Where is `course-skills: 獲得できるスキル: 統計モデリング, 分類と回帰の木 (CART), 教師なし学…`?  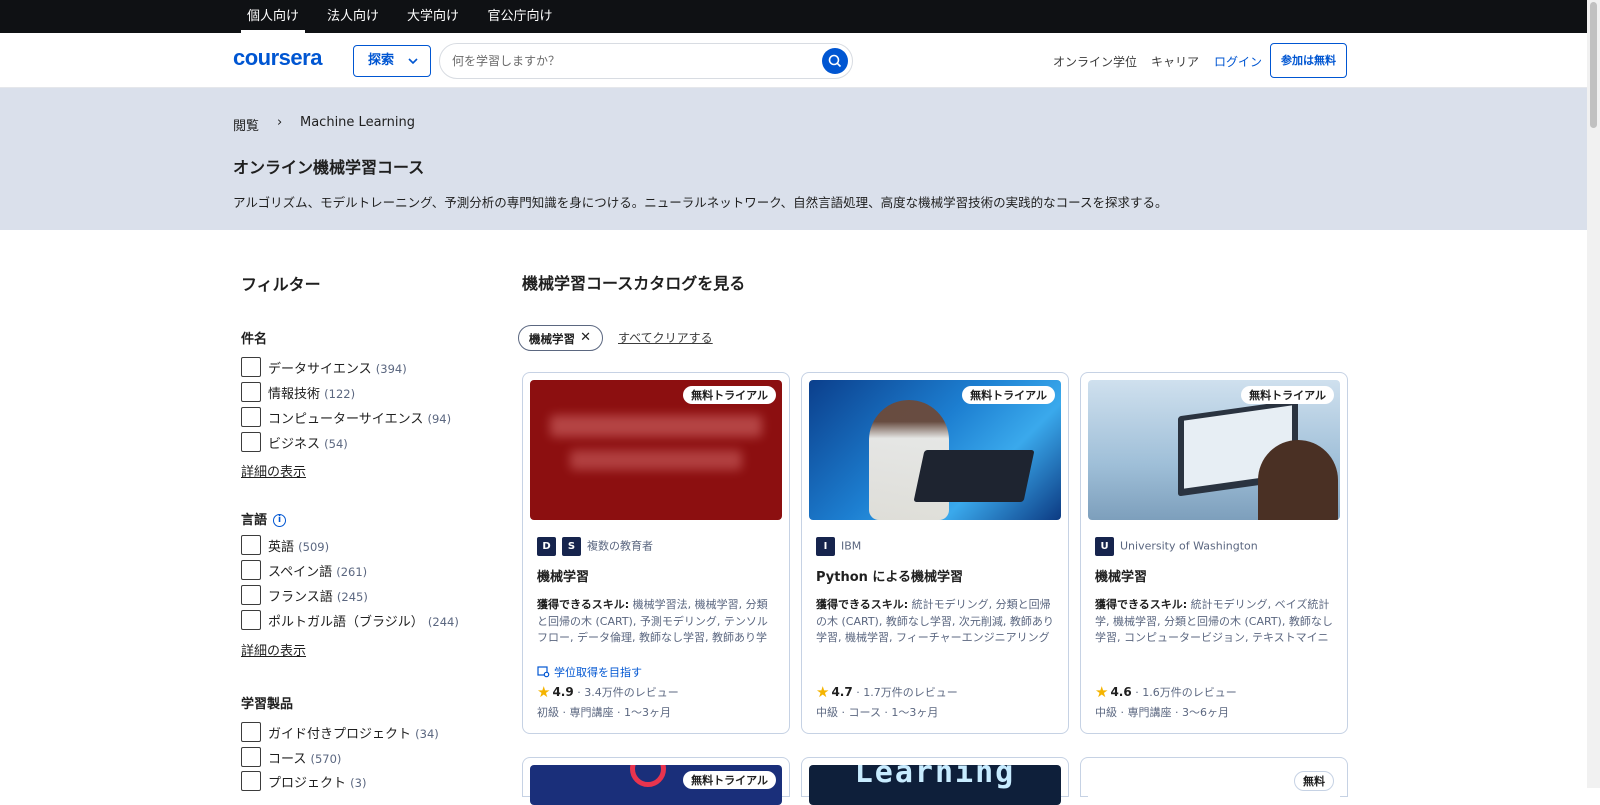 course-skills: 獲得できるスキル: 統計モデリング, 分類と回帰の木 (CART), 教師なし学… is located at coordinates (935, 621).